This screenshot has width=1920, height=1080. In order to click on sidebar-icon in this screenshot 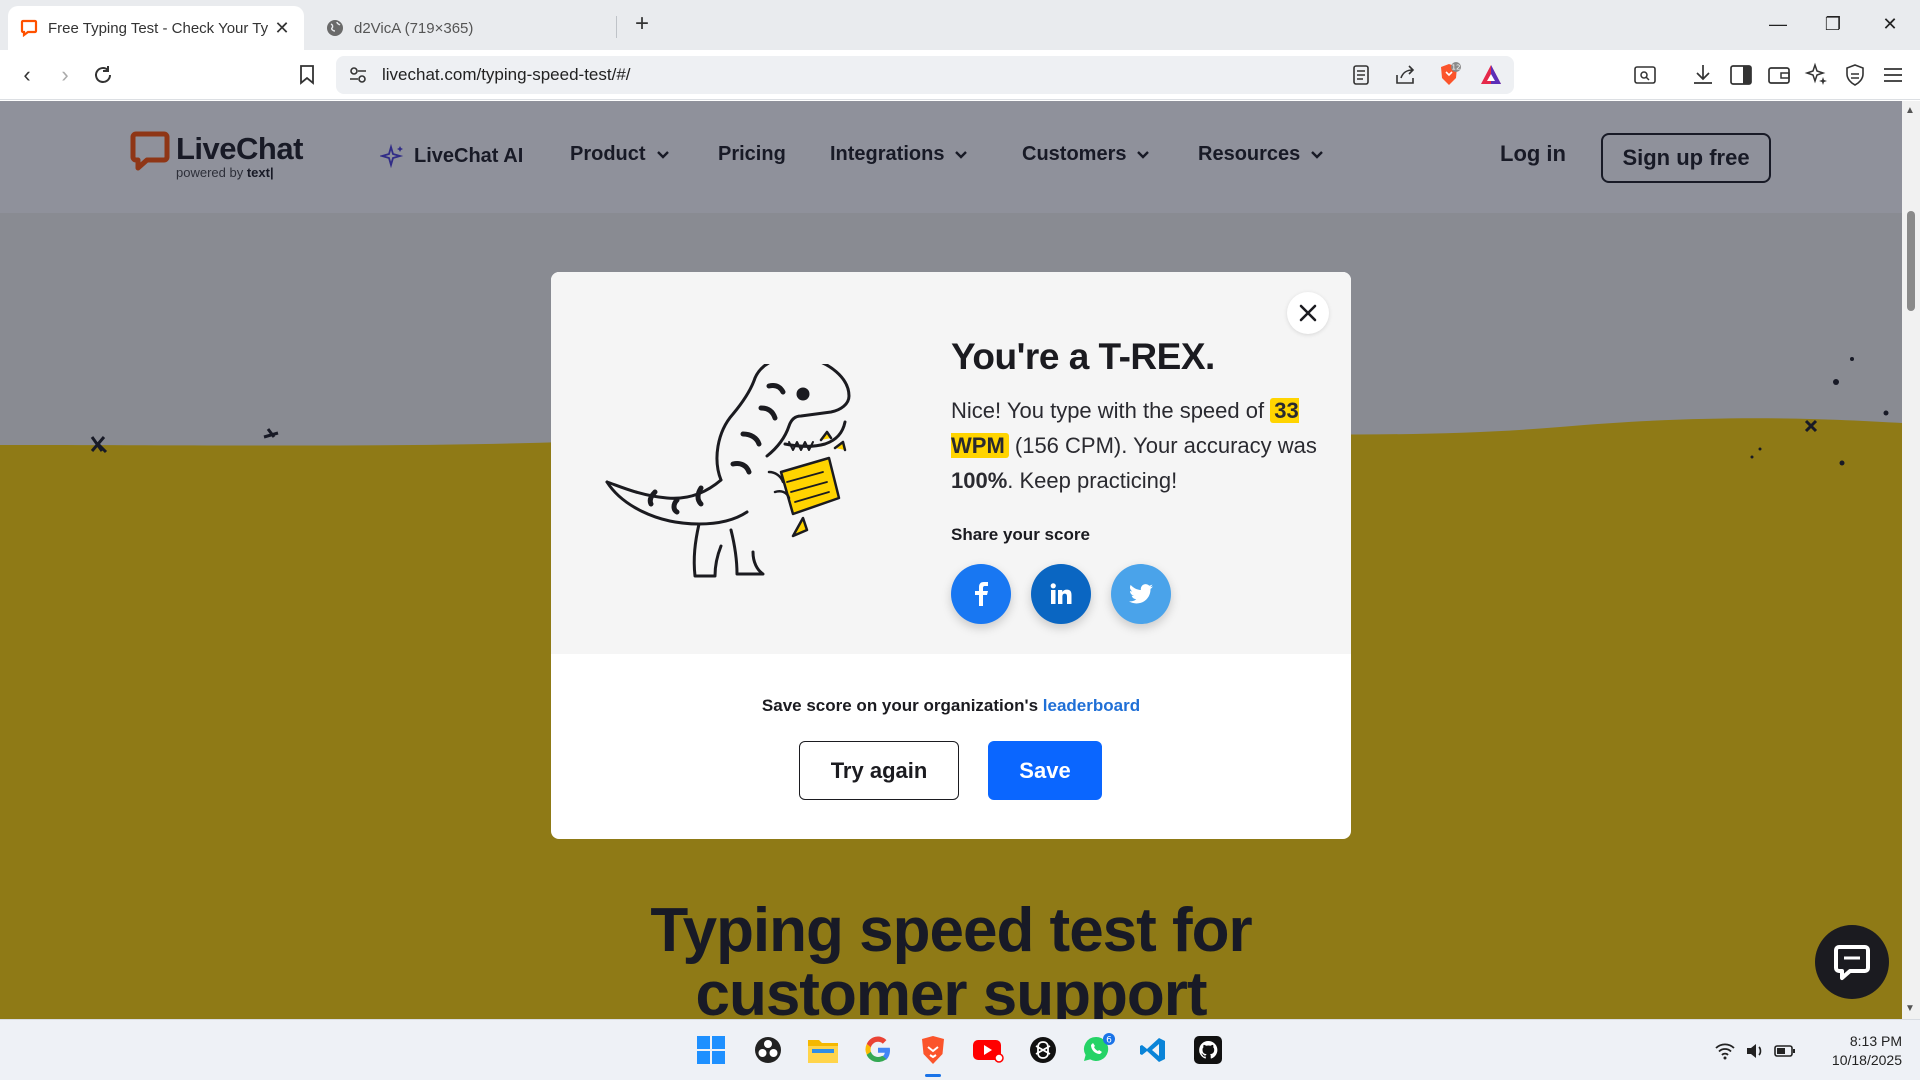, I will do `click(1741, 75)`.